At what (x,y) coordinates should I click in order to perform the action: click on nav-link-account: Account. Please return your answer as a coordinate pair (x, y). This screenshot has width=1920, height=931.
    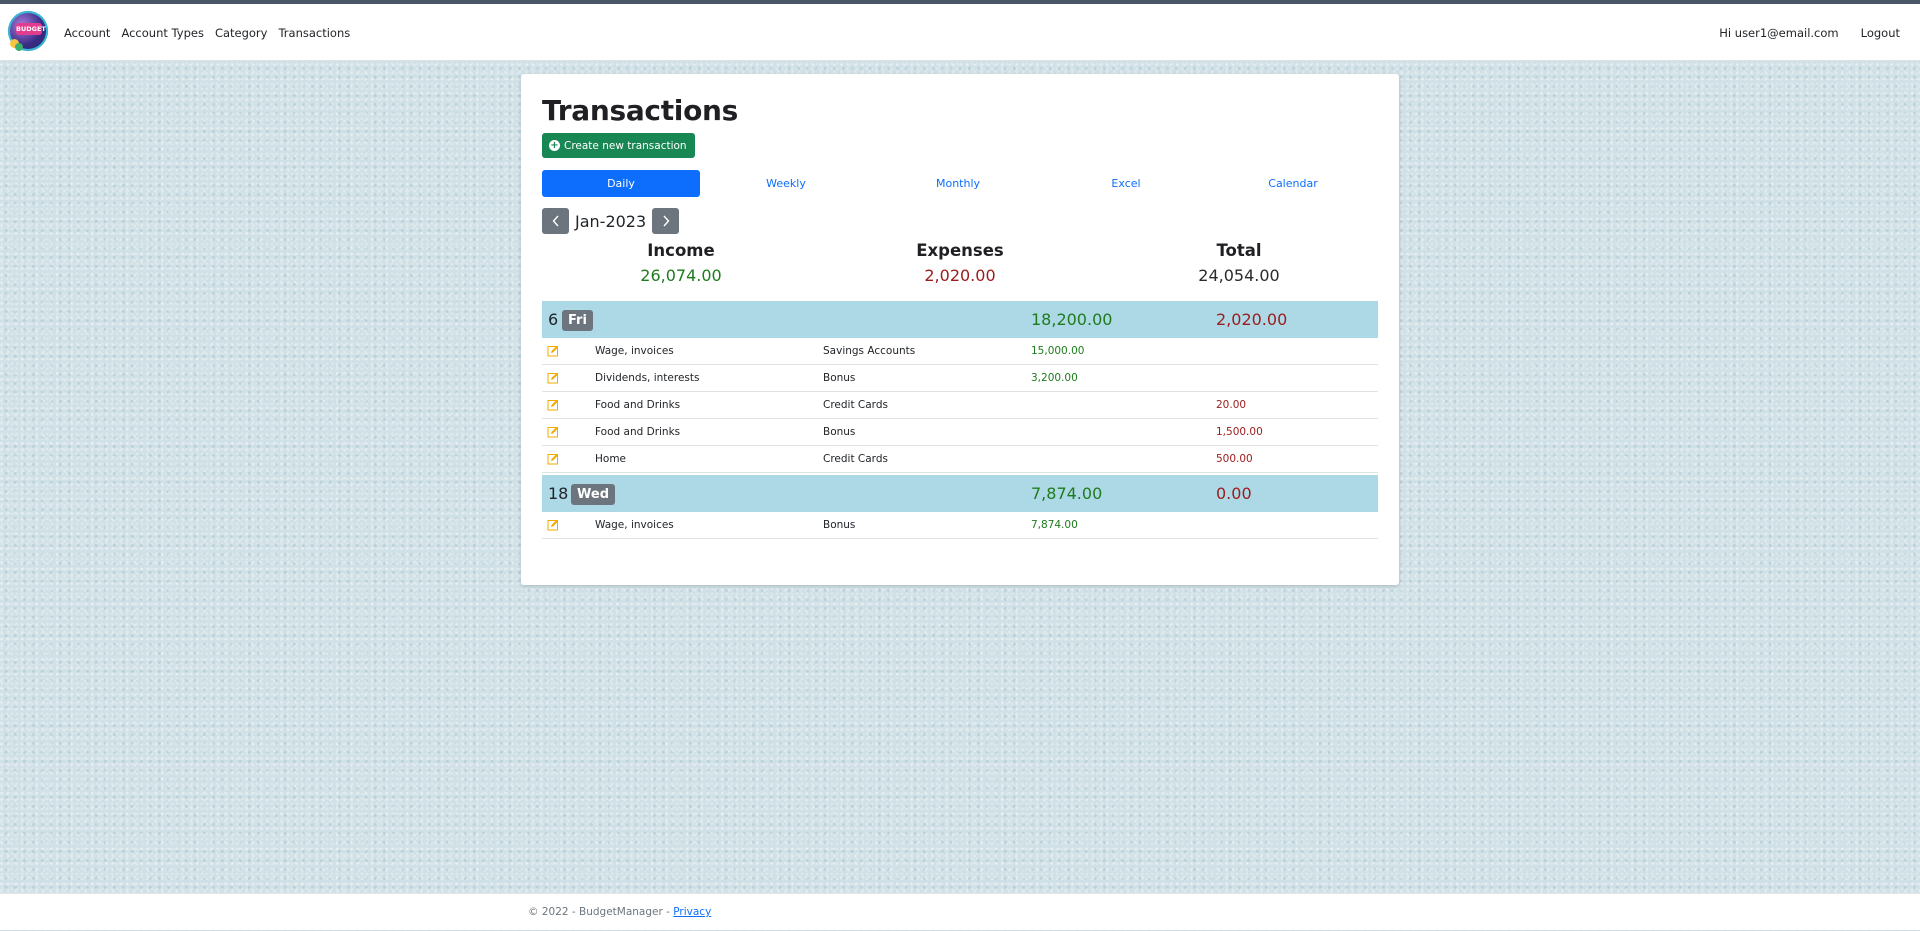
    Looking at the image, I should click on (87, 33).